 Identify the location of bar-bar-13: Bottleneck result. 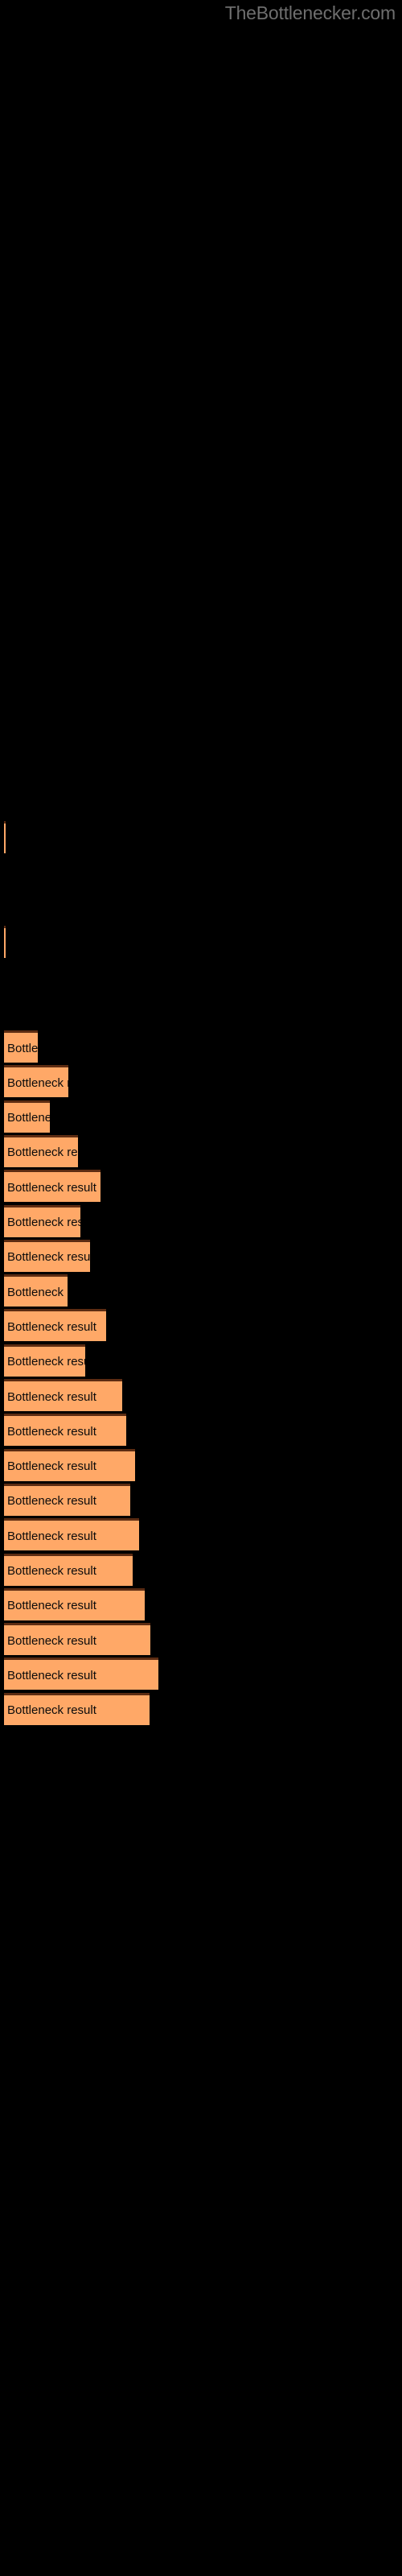
(63, 1395).